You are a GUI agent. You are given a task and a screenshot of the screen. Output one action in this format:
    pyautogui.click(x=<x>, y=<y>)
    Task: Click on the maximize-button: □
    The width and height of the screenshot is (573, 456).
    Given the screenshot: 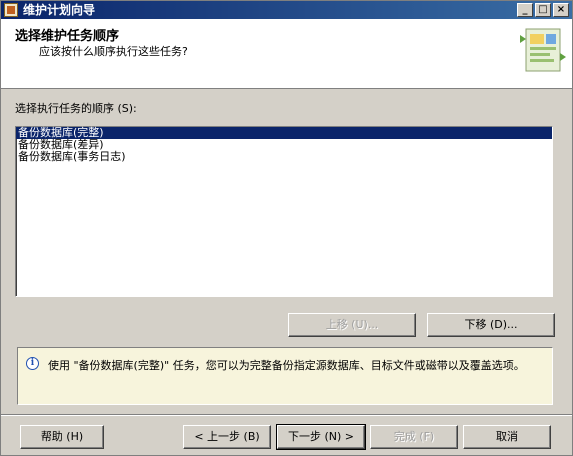 What is the action you would take?
    pyautogui.click(x=543, y=10)
    